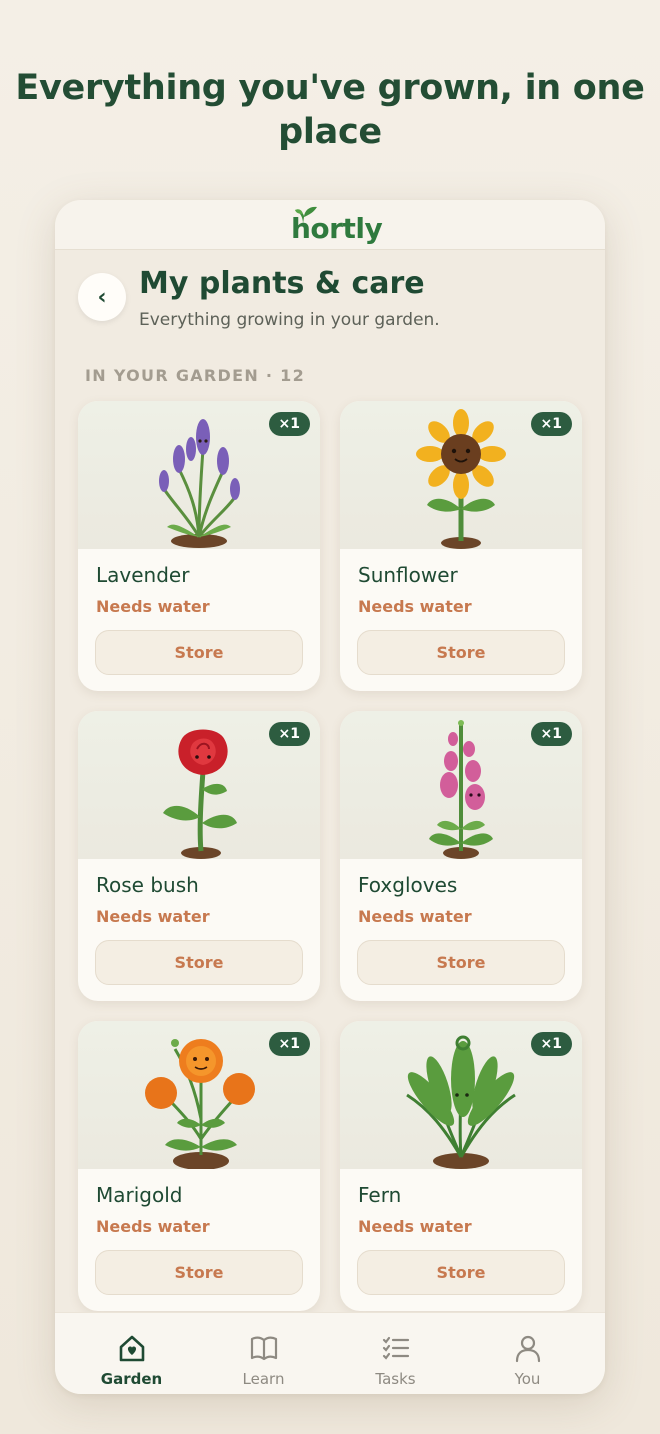 The height and width of the screenshot is (1434, 660). What do you see at coordinates (264, 1348) in the screenshot?
I see `book-icon` at bounding box center [264, 1348].